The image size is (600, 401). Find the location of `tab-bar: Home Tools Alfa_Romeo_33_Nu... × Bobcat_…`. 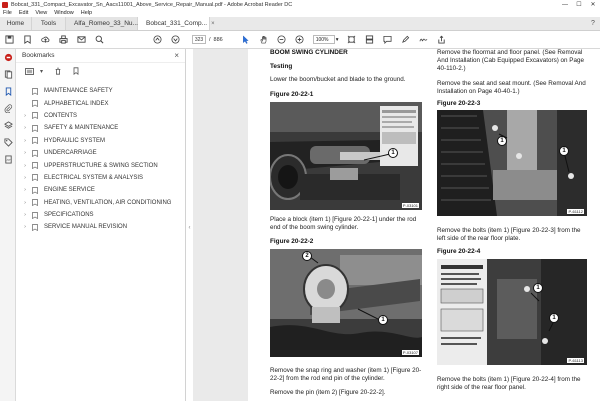

tab-bar: Home Tools Alfa_Romeo_33_Nu... × Bobcat_… is located at coordinates (300, 24).